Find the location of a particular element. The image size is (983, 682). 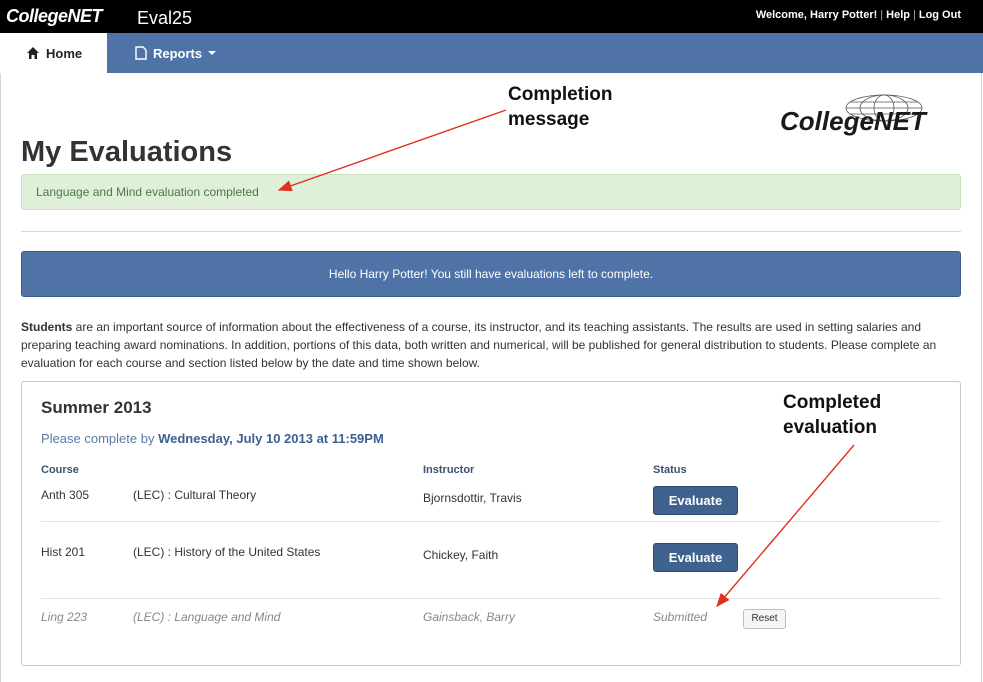

column-header-status: Status is located at coordinates (670, 470).